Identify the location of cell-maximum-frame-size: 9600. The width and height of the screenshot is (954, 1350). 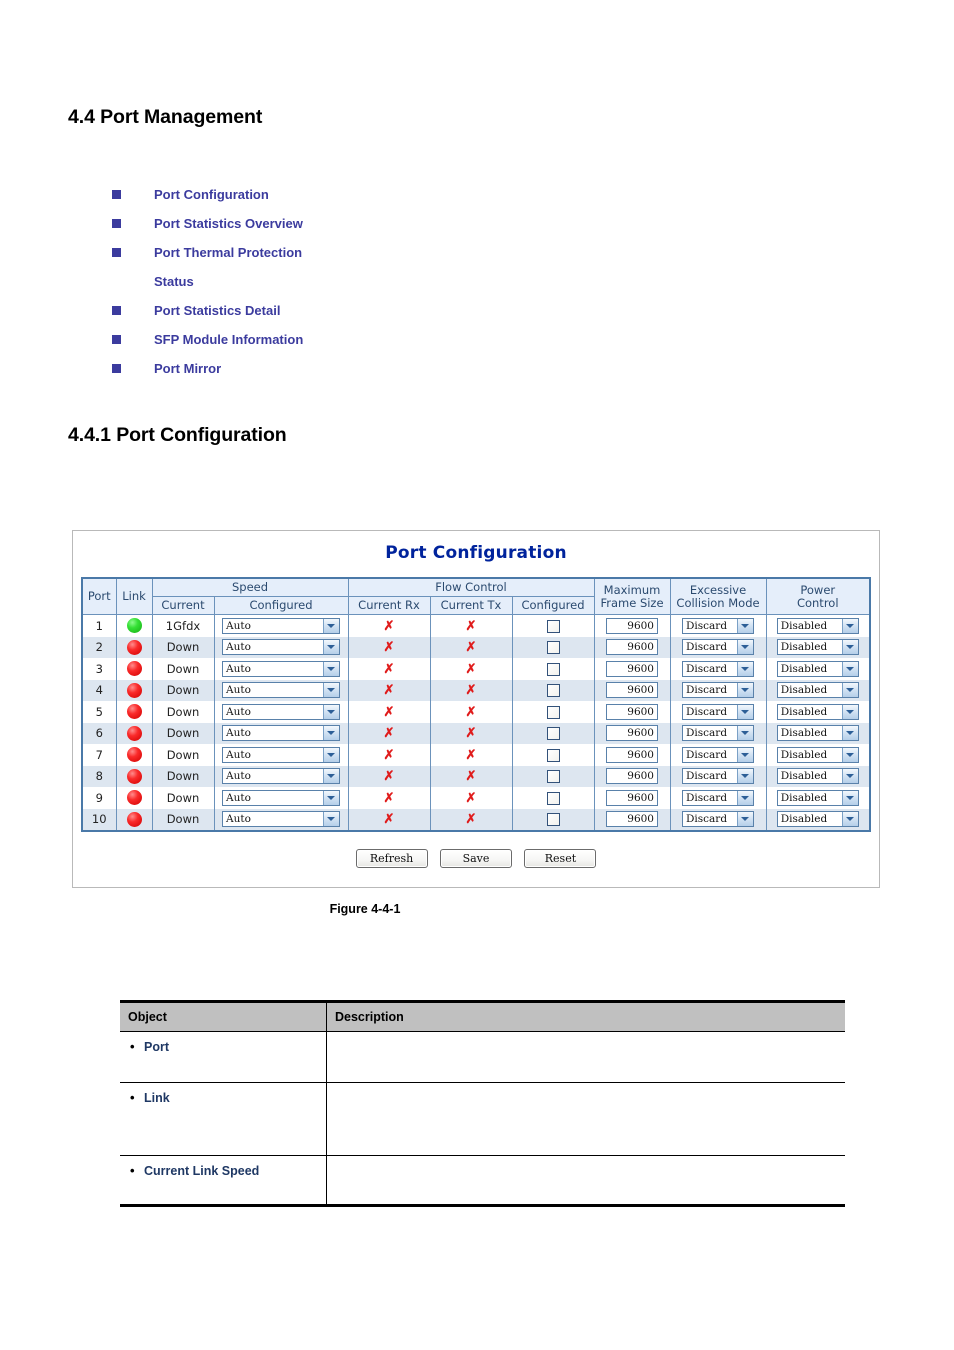
(632, 776).